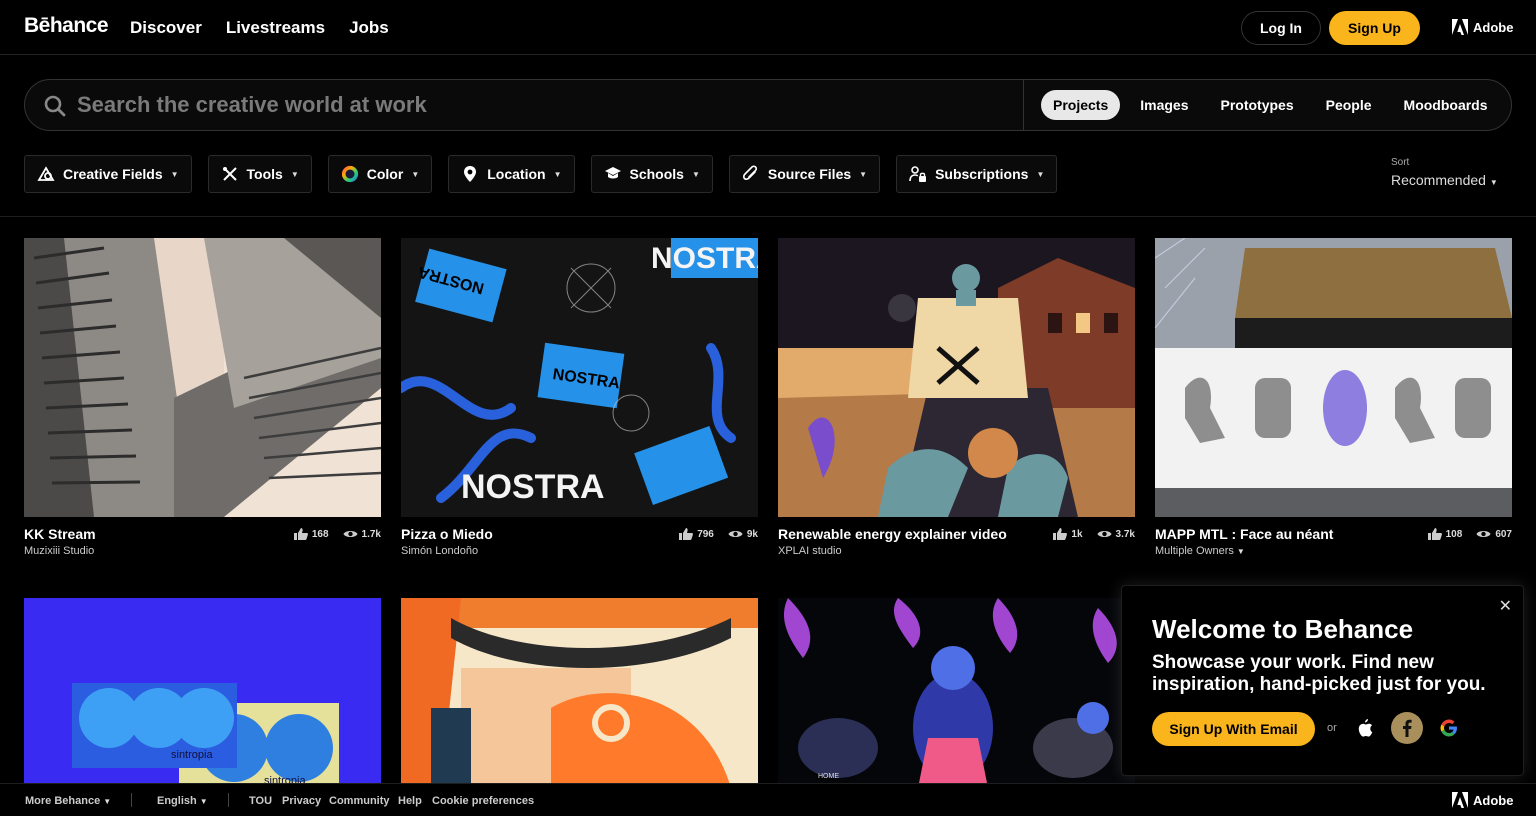  What do you see at coordinates (516, 174) in the screenshot?
I see `filter-label: Location` at bounding box center [516, 174].